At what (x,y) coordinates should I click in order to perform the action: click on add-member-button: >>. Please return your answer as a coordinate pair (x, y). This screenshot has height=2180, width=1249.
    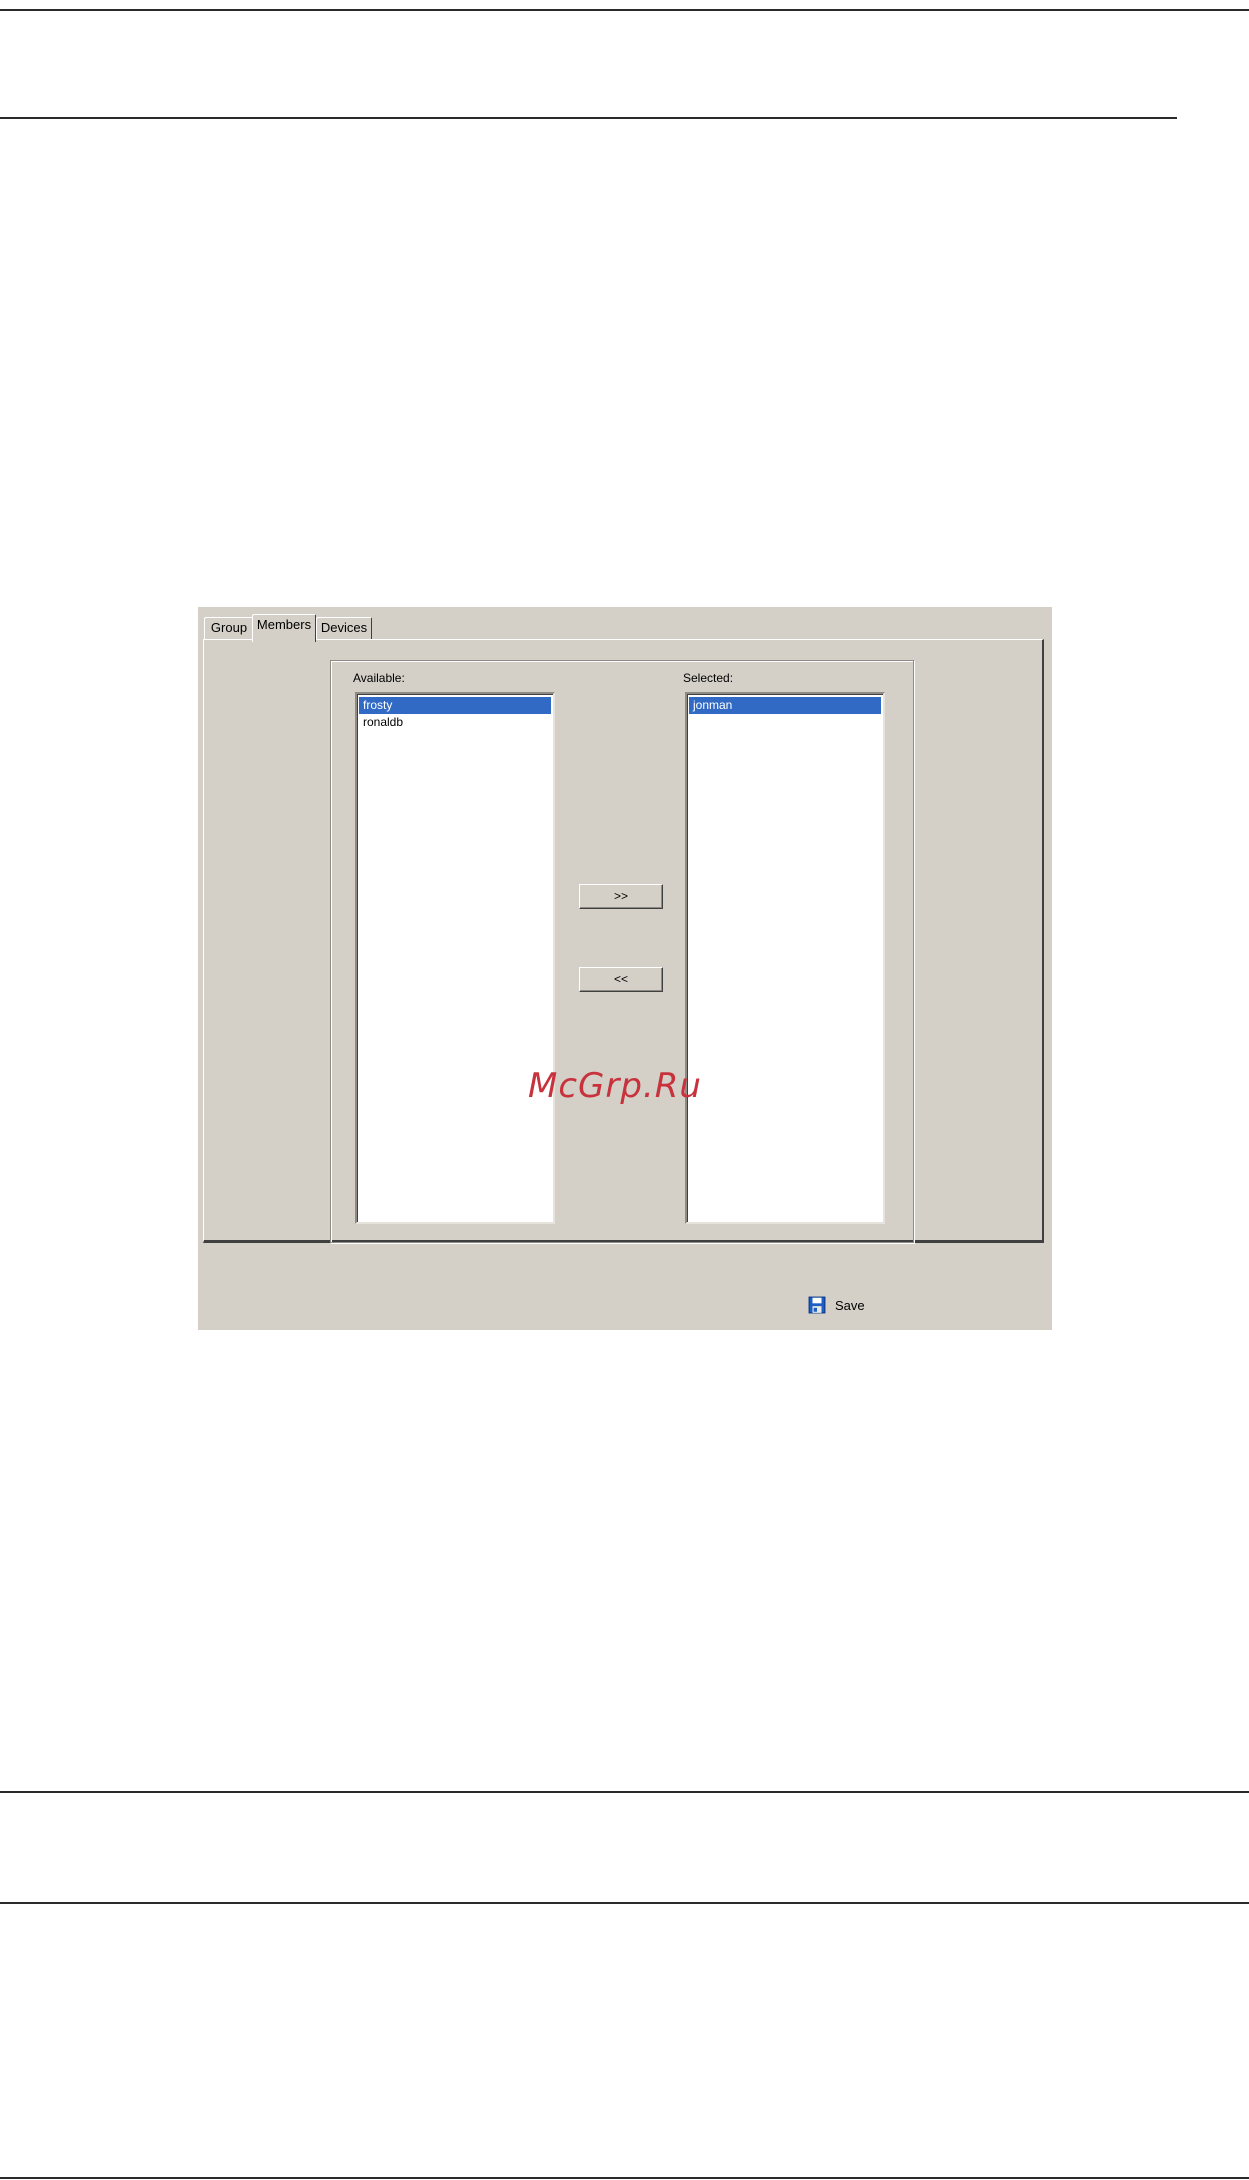
    Looking at the image, I should click on (621, 896).